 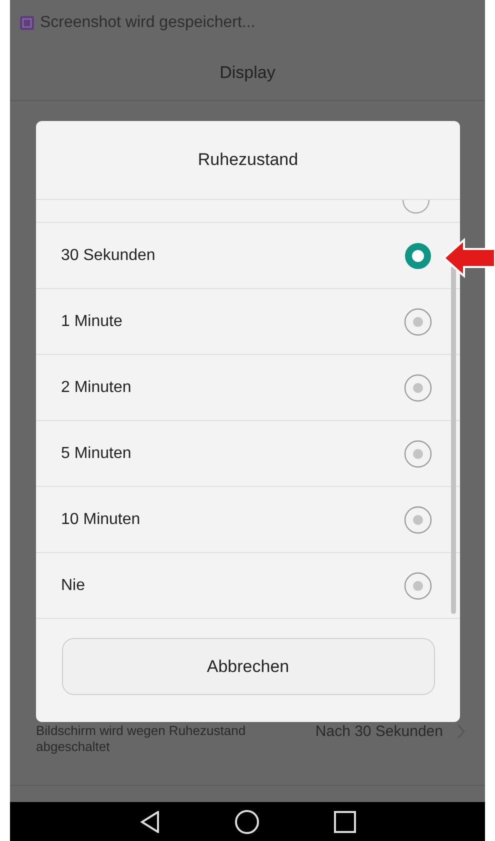 What do you see at coordinates (379, 731) in the screenshot?
I see `setting-value: Nach 30 Sekunden` at bounding box center [379, 731].